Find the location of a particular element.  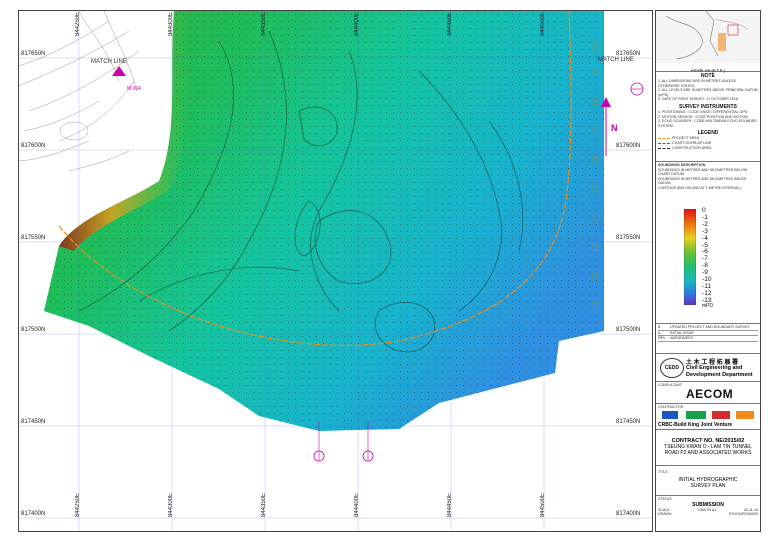

section-label: L1 is located at coordinates (595, 305).